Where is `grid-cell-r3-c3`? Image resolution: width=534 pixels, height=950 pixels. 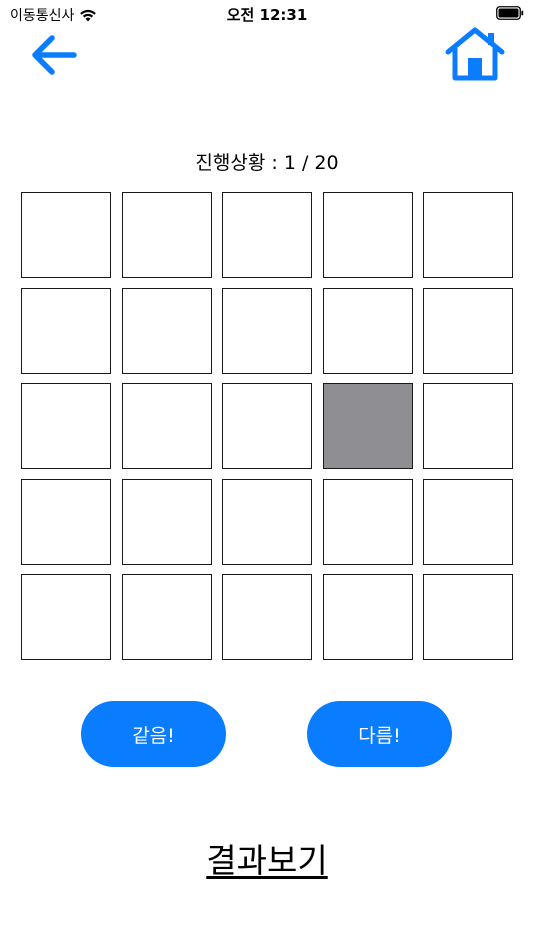 grid-cell-r3-c3 is located at coordinates (267, 426).